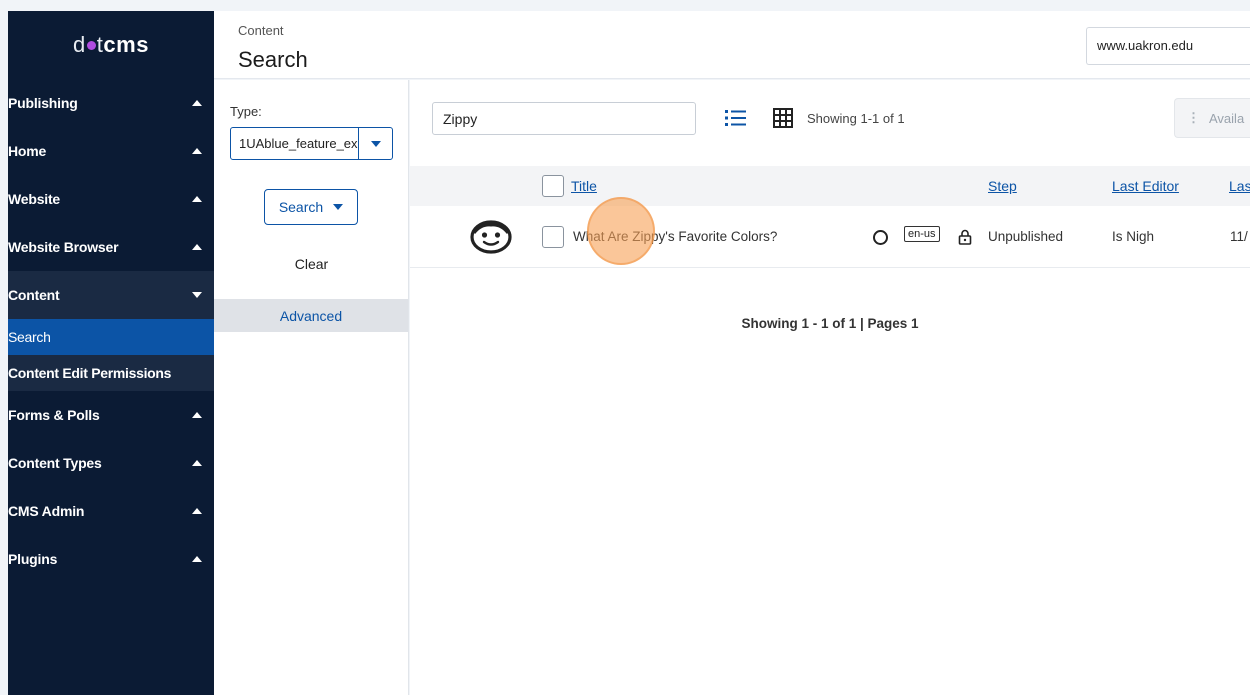  Describe the element at coordinates (111, 511) in the screenshot. I see `sidebar-item-cms-admin: CMS Admin` at that location.